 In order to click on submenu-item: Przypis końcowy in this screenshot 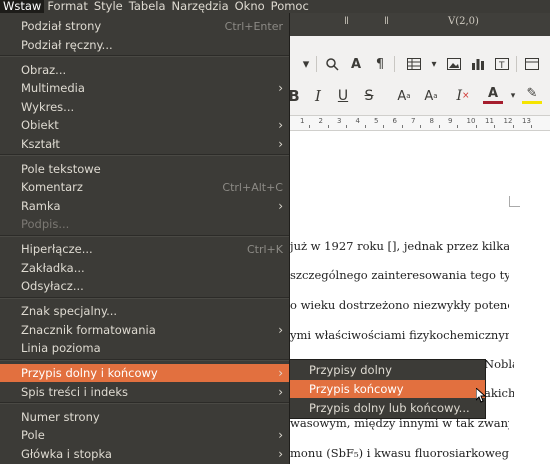, I will do `click(387, 389)`.